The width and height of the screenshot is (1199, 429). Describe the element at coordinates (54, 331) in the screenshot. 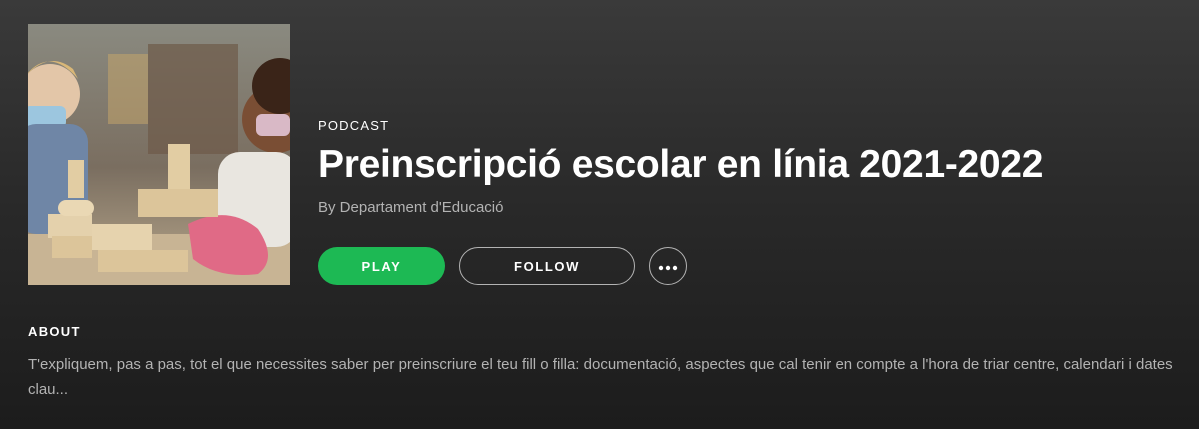

I see `about-heading: ABOUT` at that location.